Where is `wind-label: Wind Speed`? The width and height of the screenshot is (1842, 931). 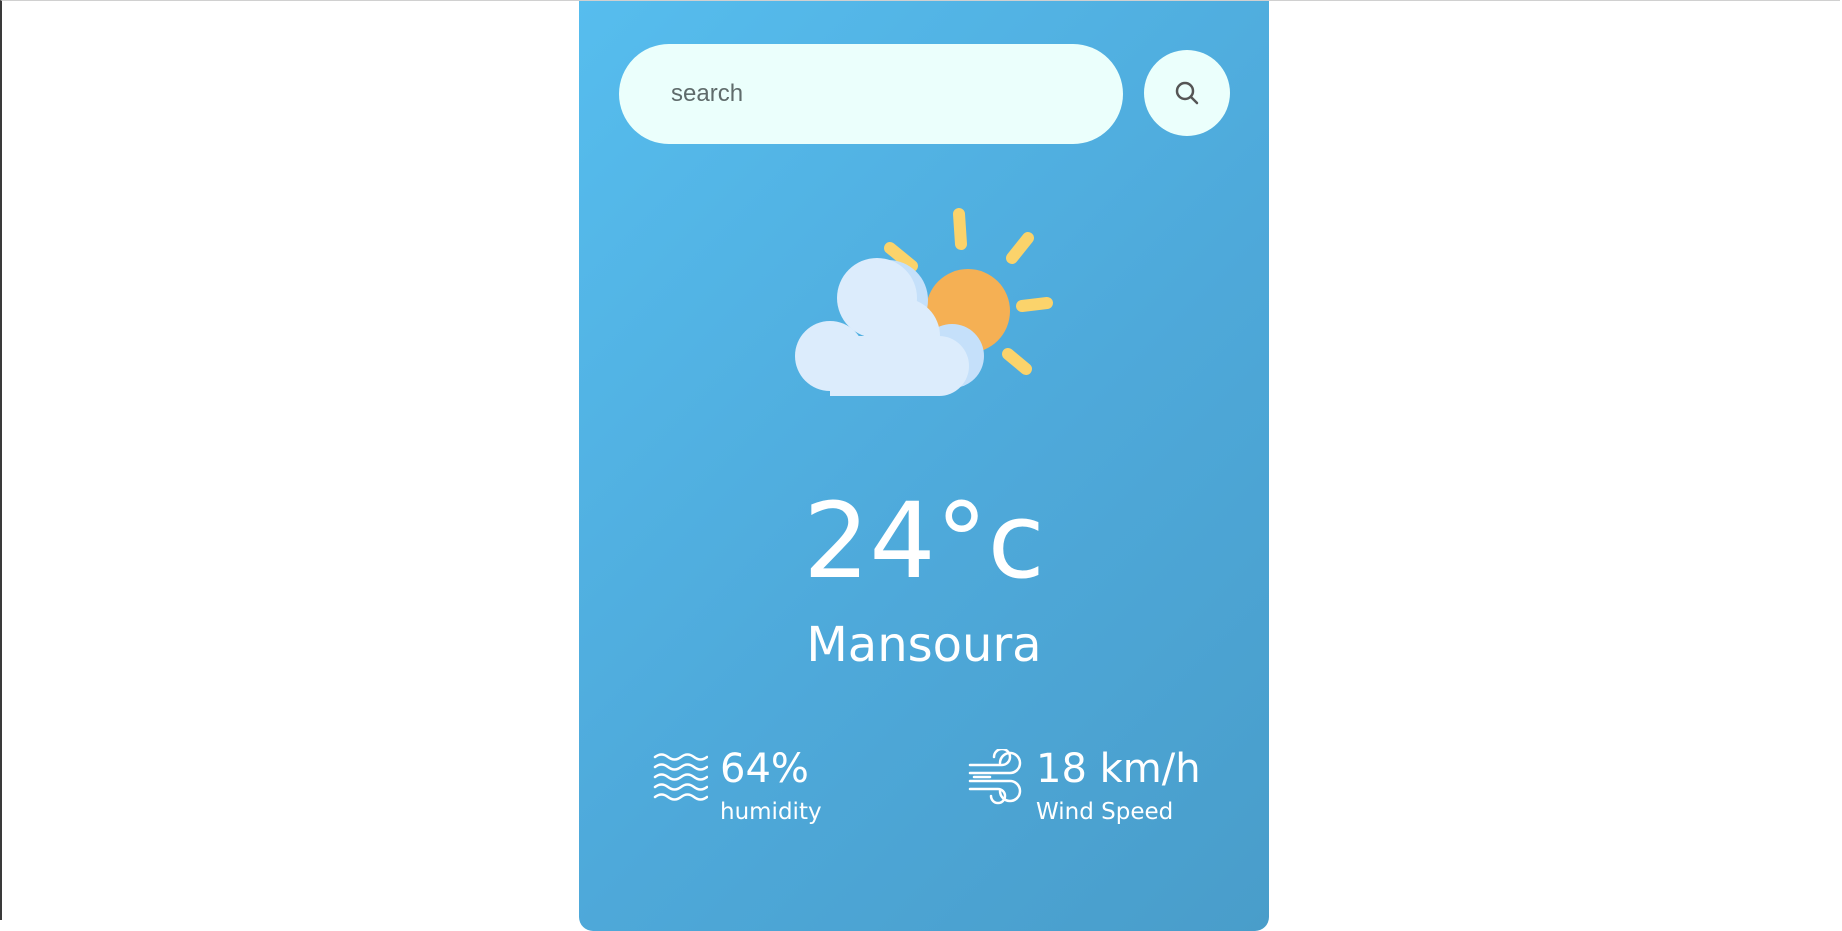
wind-label: Wind Speed is located at coordinates (1105, 812).